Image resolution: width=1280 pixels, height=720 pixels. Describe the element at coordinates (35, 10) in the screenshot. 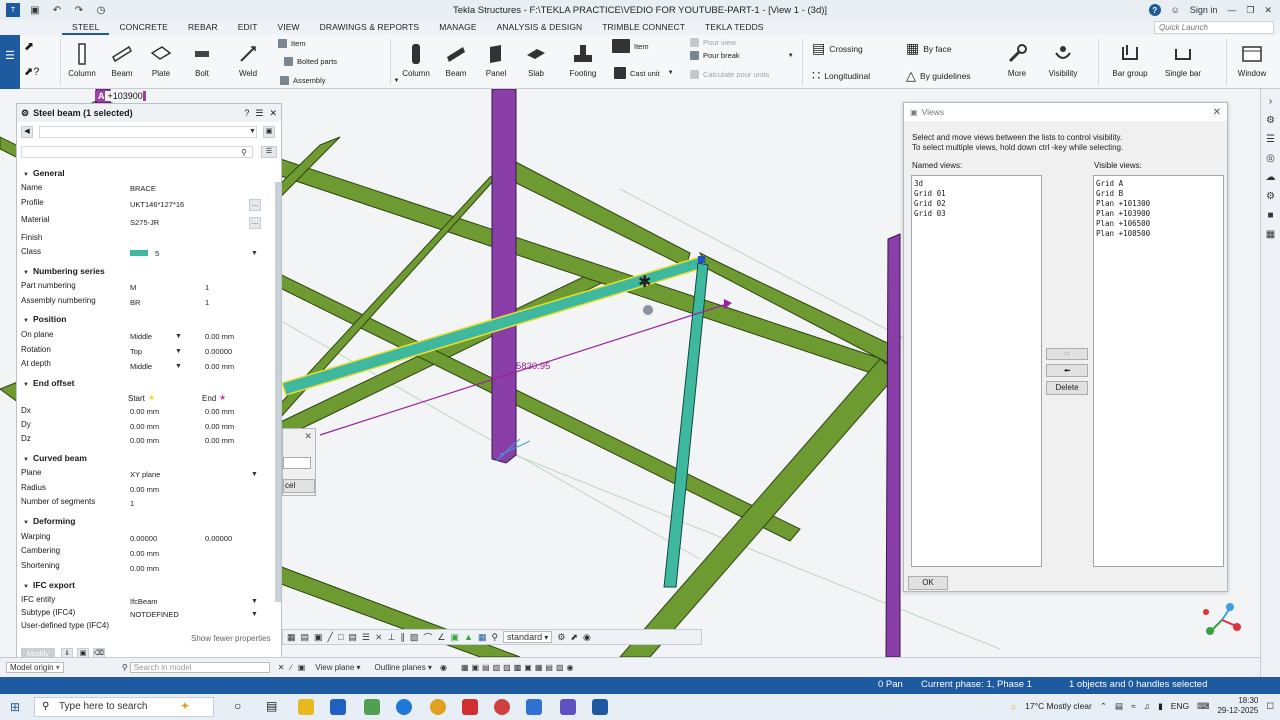

I see `save-icon: ▣` at that location.